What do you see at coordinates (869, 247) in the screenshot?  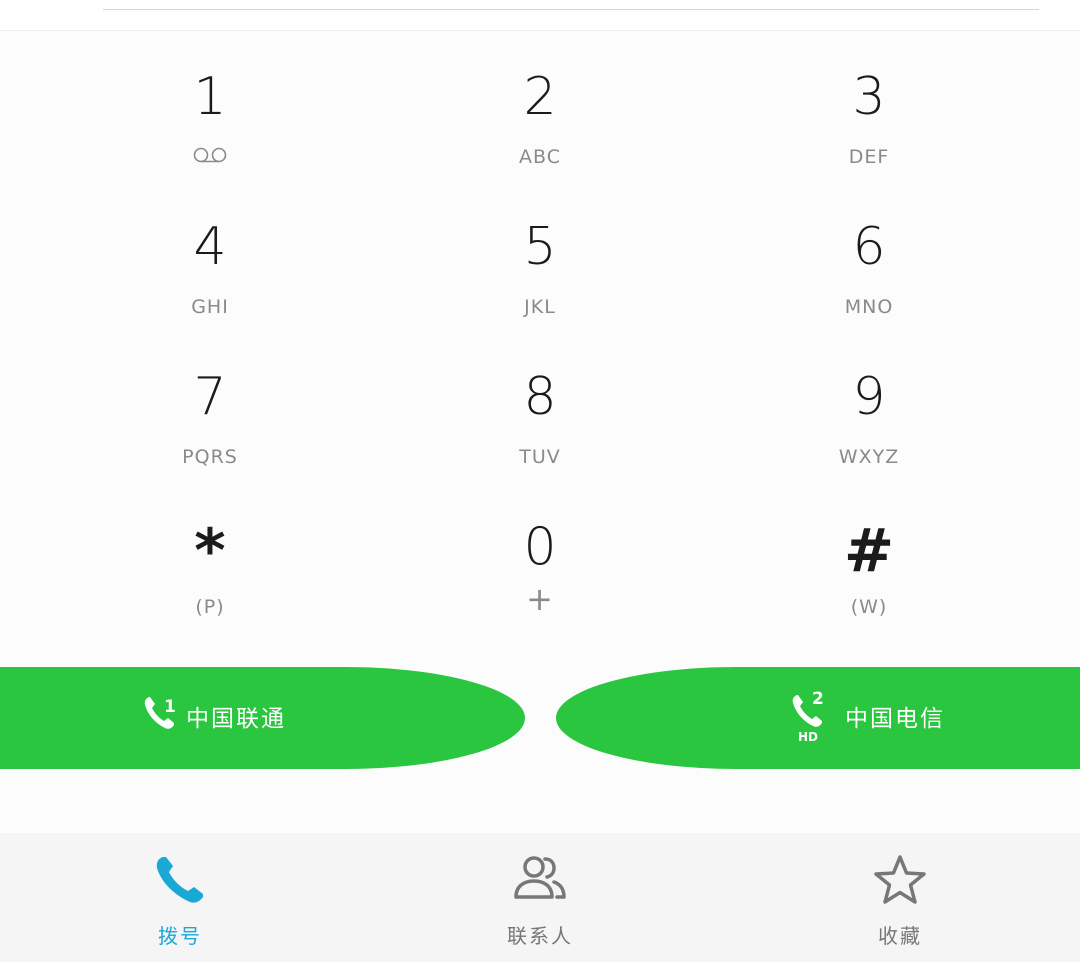 I see `key-digit: 6` at bounding box center [869, 247].